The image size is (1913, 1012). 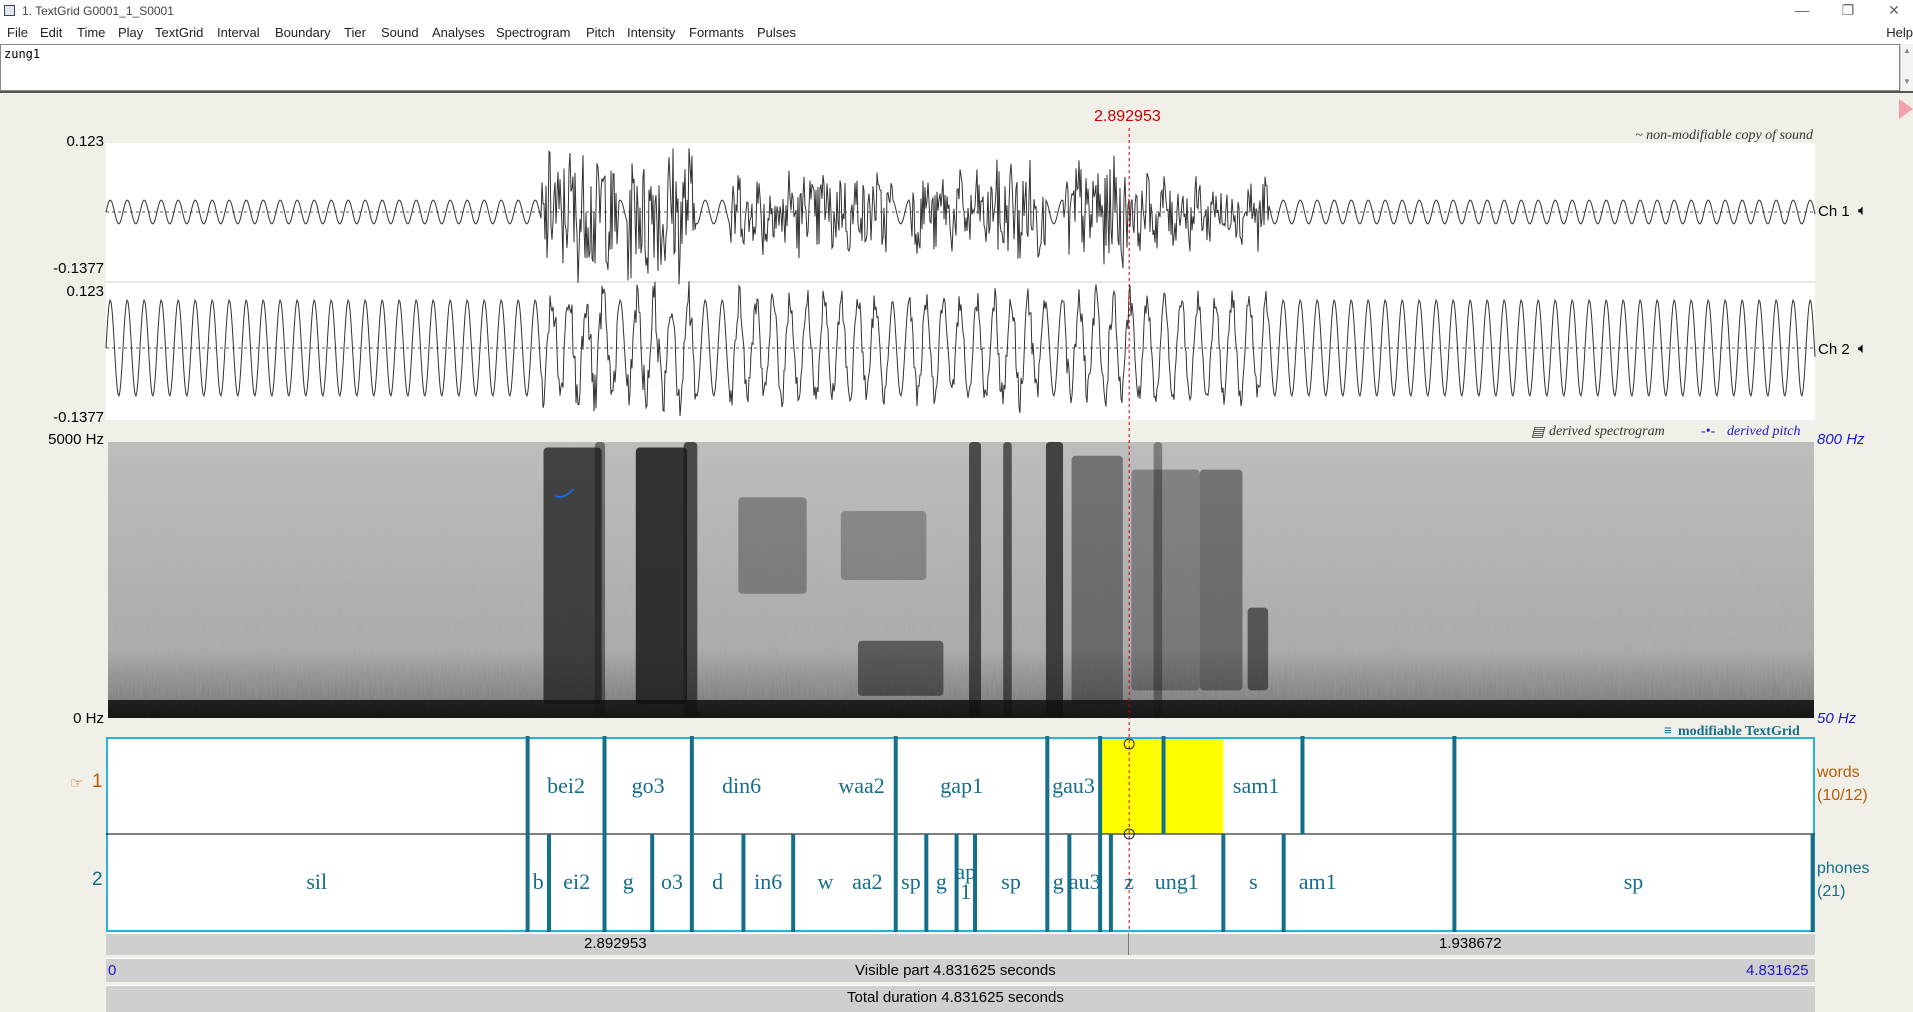 What do you see at coordinates (826, 882) in the screenshot?
I see `phone-interval-label: w` at bounding box center [826, 882].